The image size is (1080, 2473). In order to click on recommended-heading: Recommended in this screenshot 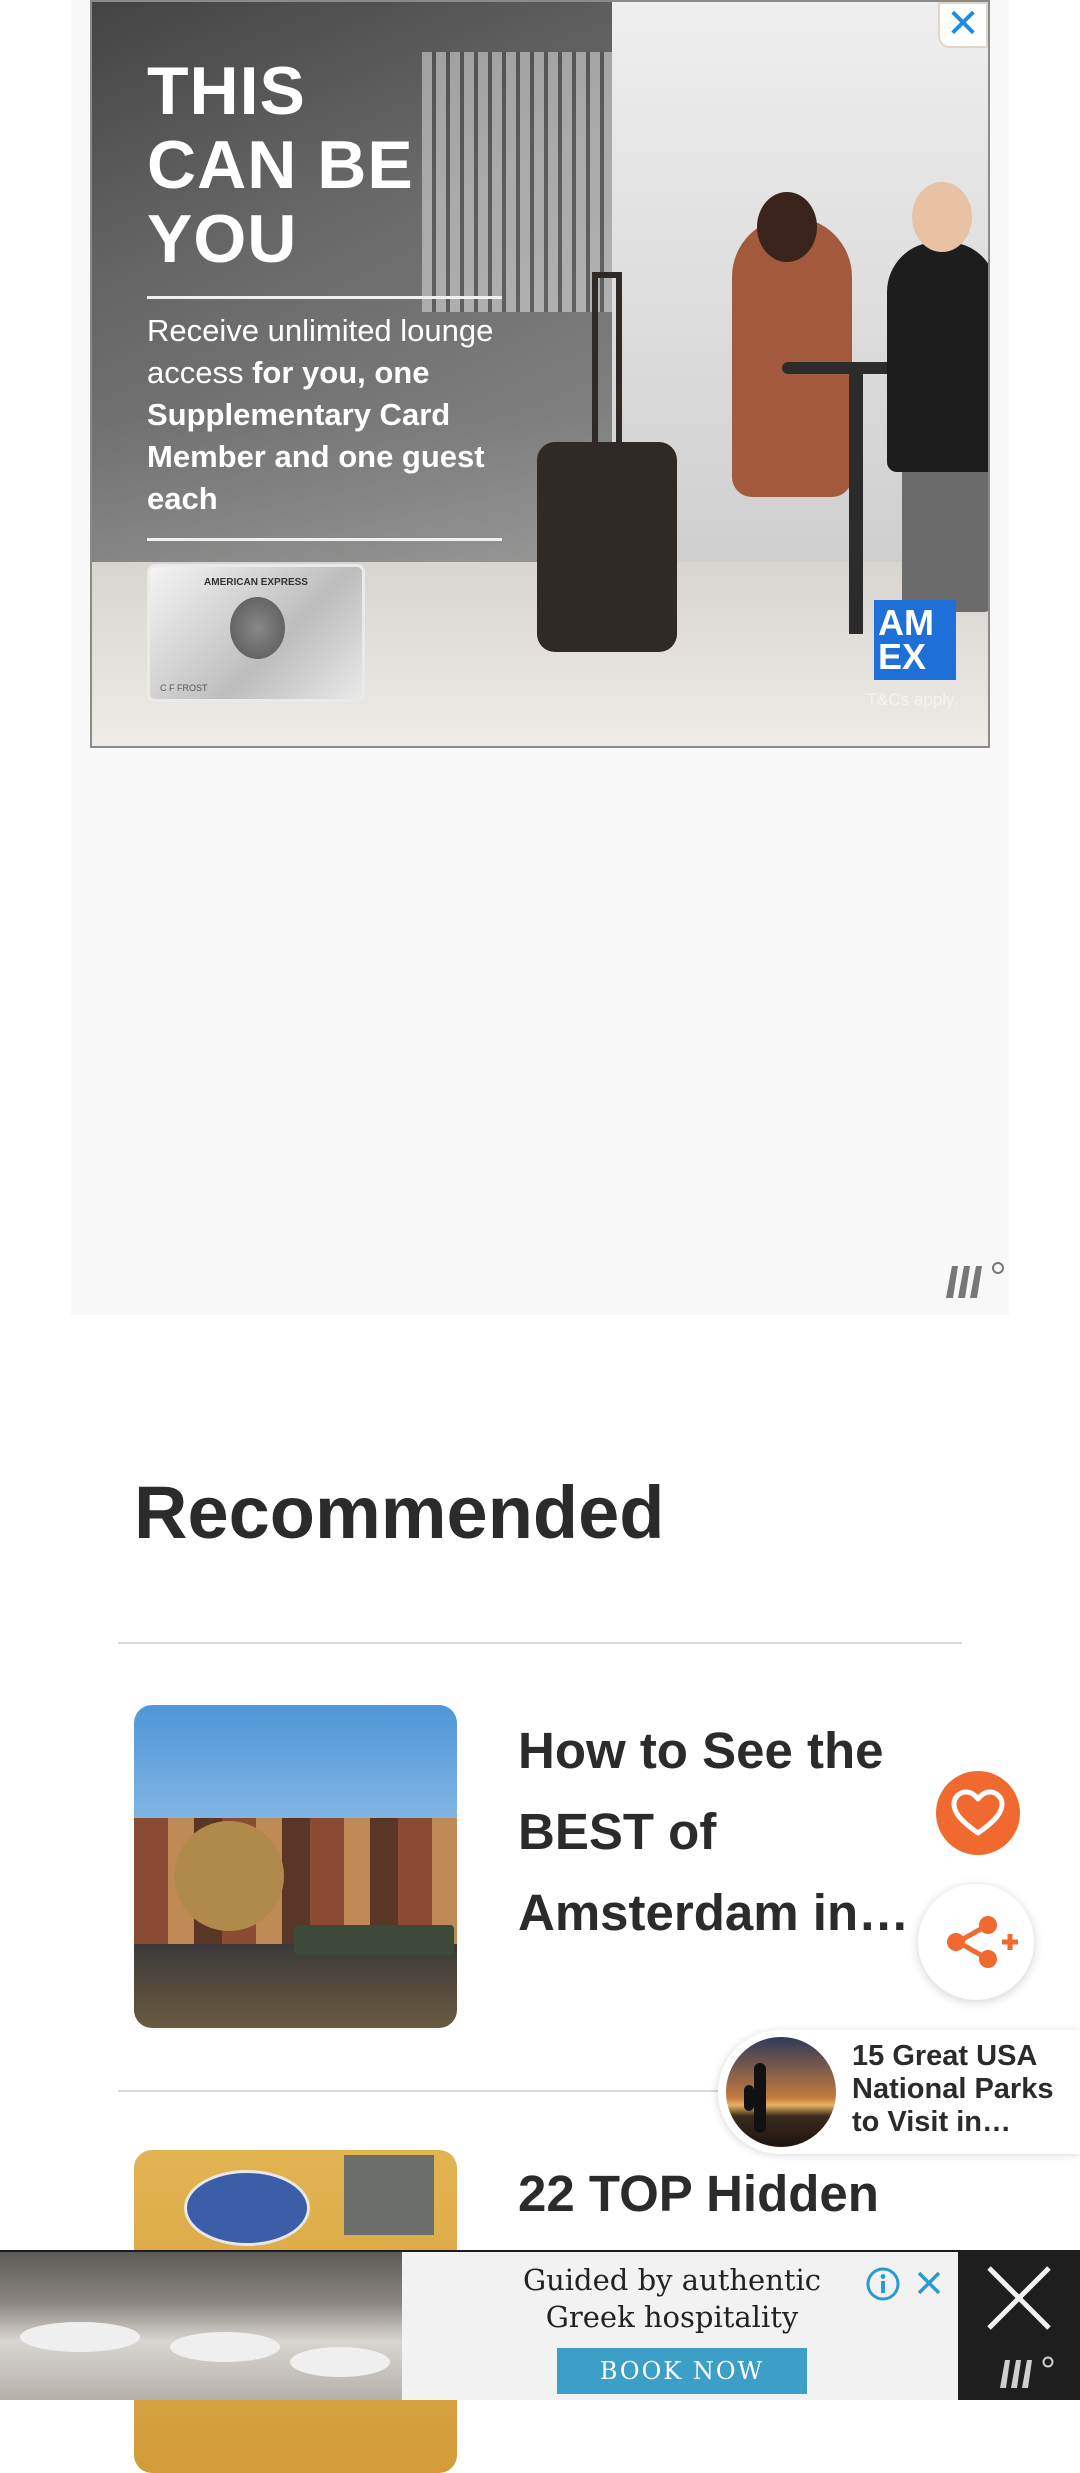, I will do `click(399, 1512)`.